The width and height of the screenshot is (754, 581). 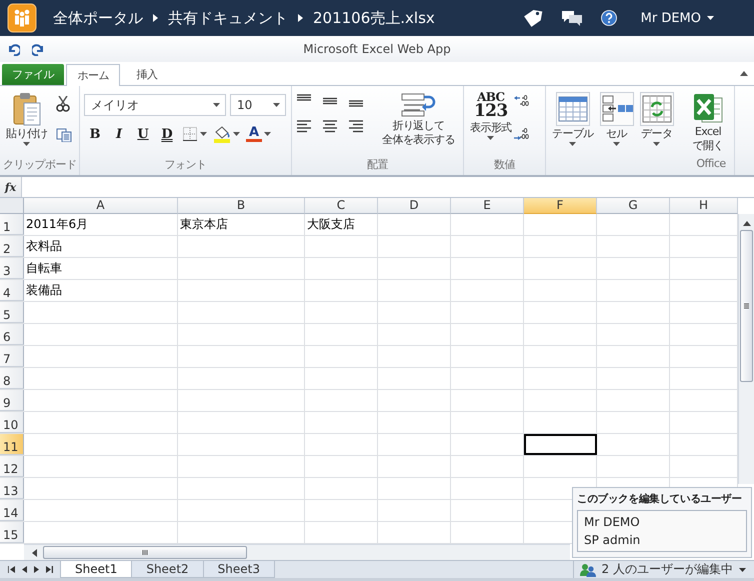 What do you see at coordinates (33, 74) in the screenshot?
I see `file-menu-button: ファイル` at bounding box center [33, 74].